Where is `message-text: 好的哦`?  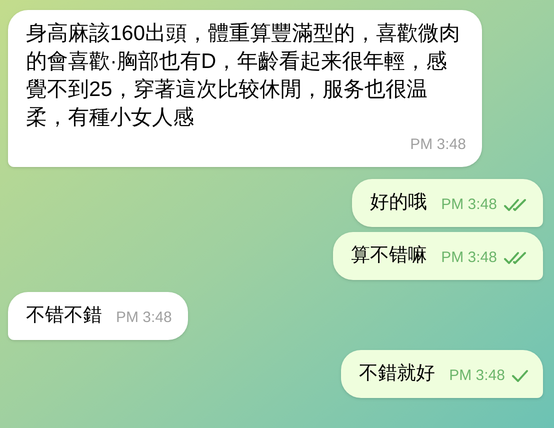 message-text: 好的哦 is located at coordinates (399, 202).